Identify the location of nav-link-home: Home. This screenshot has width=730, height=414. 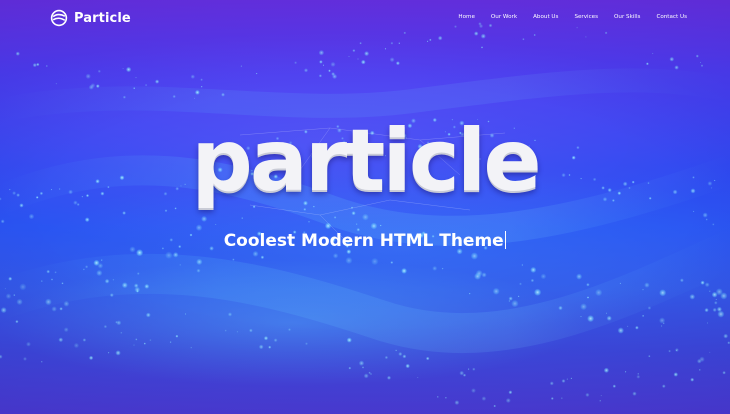
(466, 17).